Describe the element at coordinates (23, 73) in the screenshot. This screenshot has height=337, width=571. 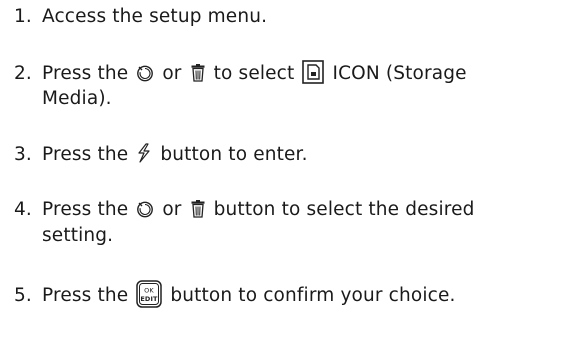
I see `step-number: 2.` at that location.